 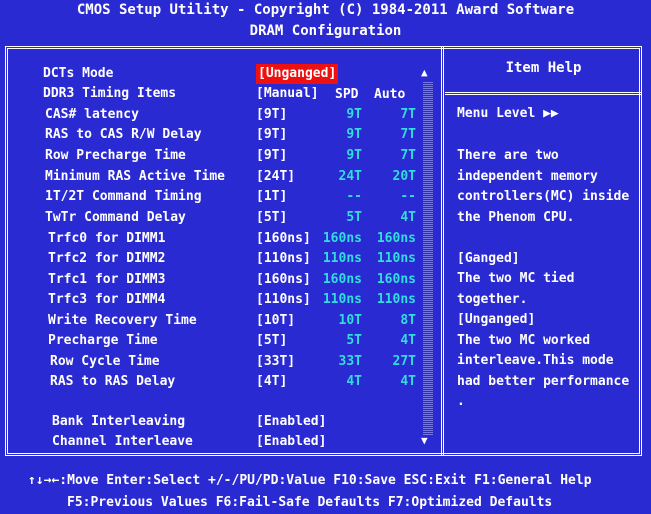 What do you see at coordinates (123, 196) in the screenshot?
I see `setting-label: 1T/2T Command Timing` at bounding box center [123, 196].